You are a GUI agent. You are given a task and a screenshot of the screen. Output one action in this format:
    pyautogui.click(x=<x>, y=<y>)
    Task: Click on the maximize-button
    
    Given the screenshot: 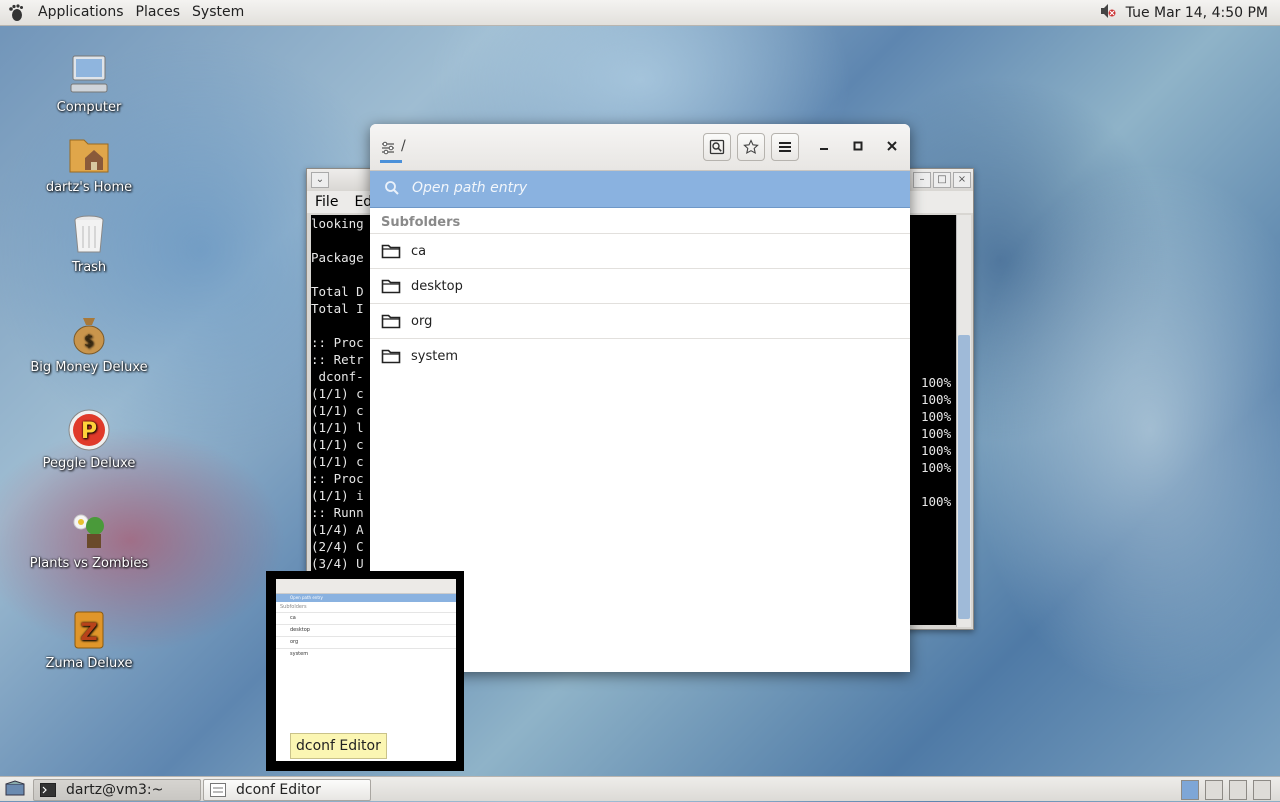 What is the action you would take?
    pyautogui.click(x=858, y=146)
    